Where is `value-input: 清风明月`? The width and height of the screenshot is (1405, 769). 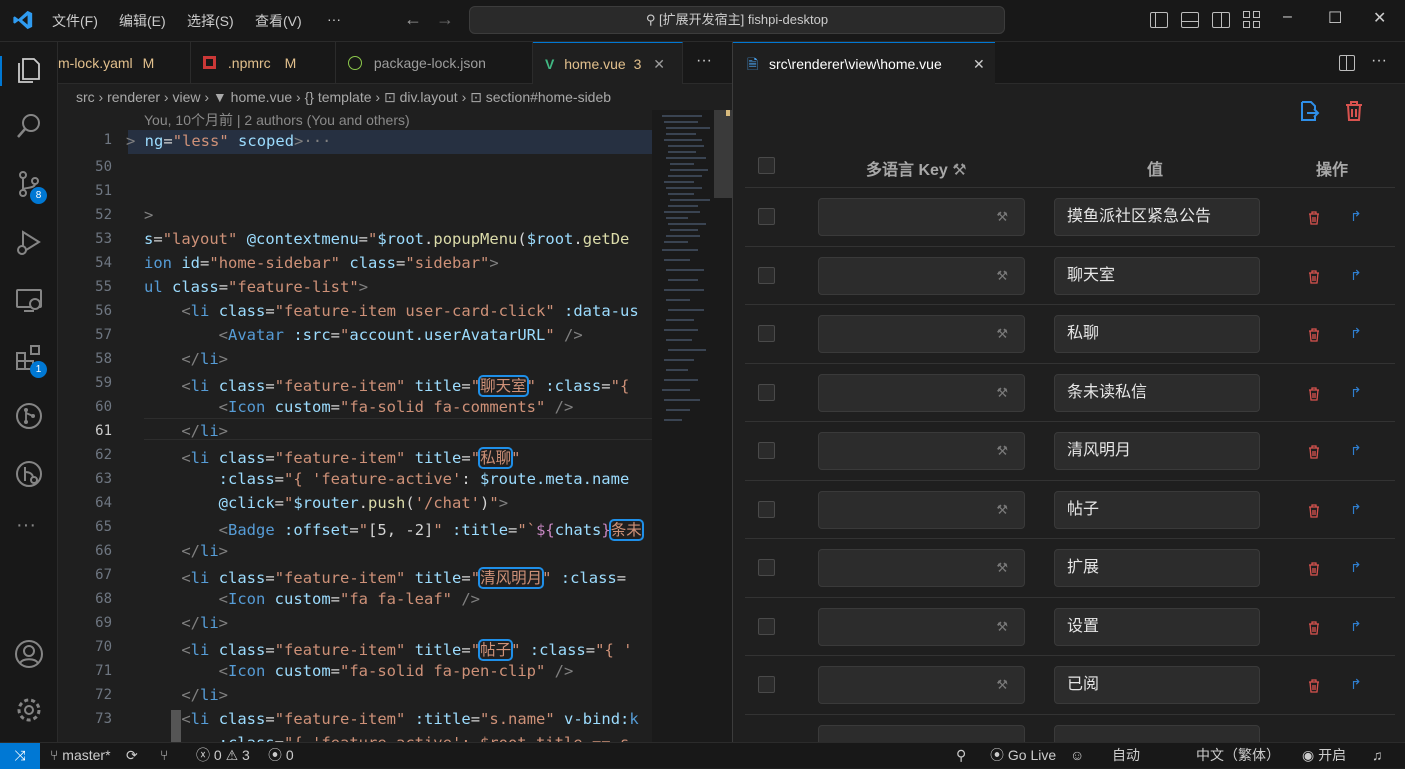 value-input: 清风明月 is located at coordinates (1157, 451).